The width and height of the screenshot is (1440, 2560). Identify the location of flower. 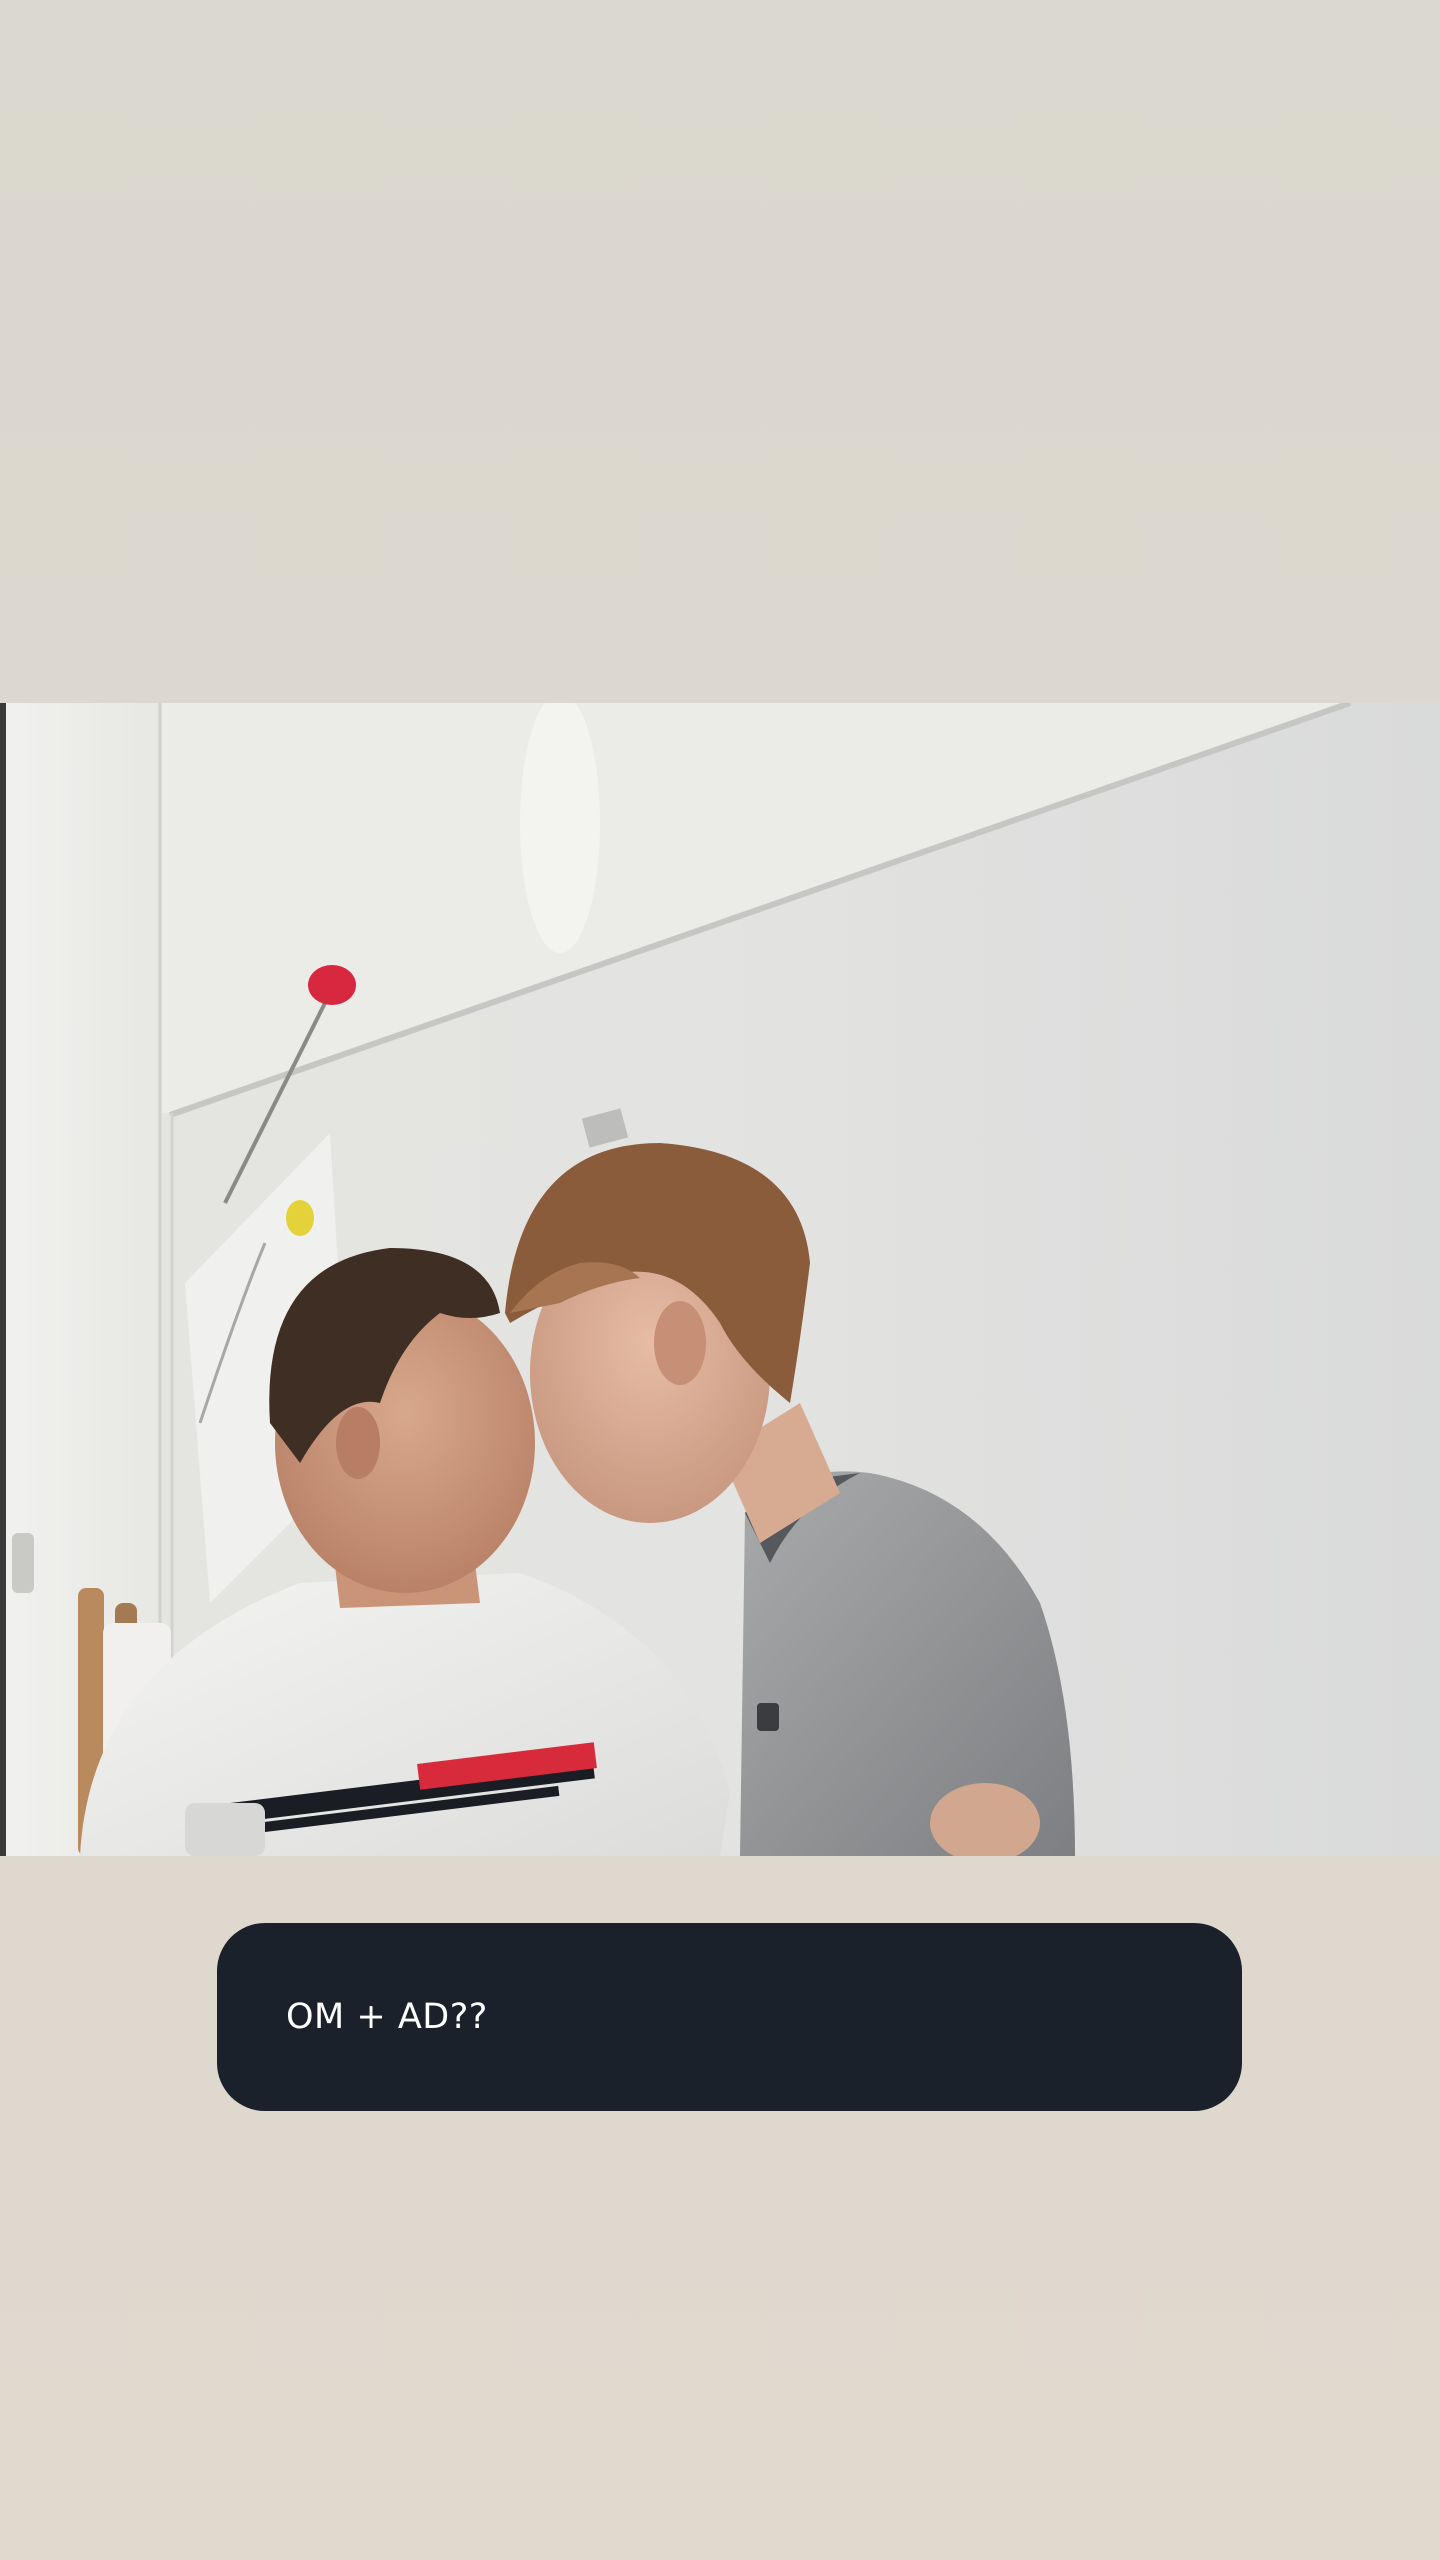
(332, 985).